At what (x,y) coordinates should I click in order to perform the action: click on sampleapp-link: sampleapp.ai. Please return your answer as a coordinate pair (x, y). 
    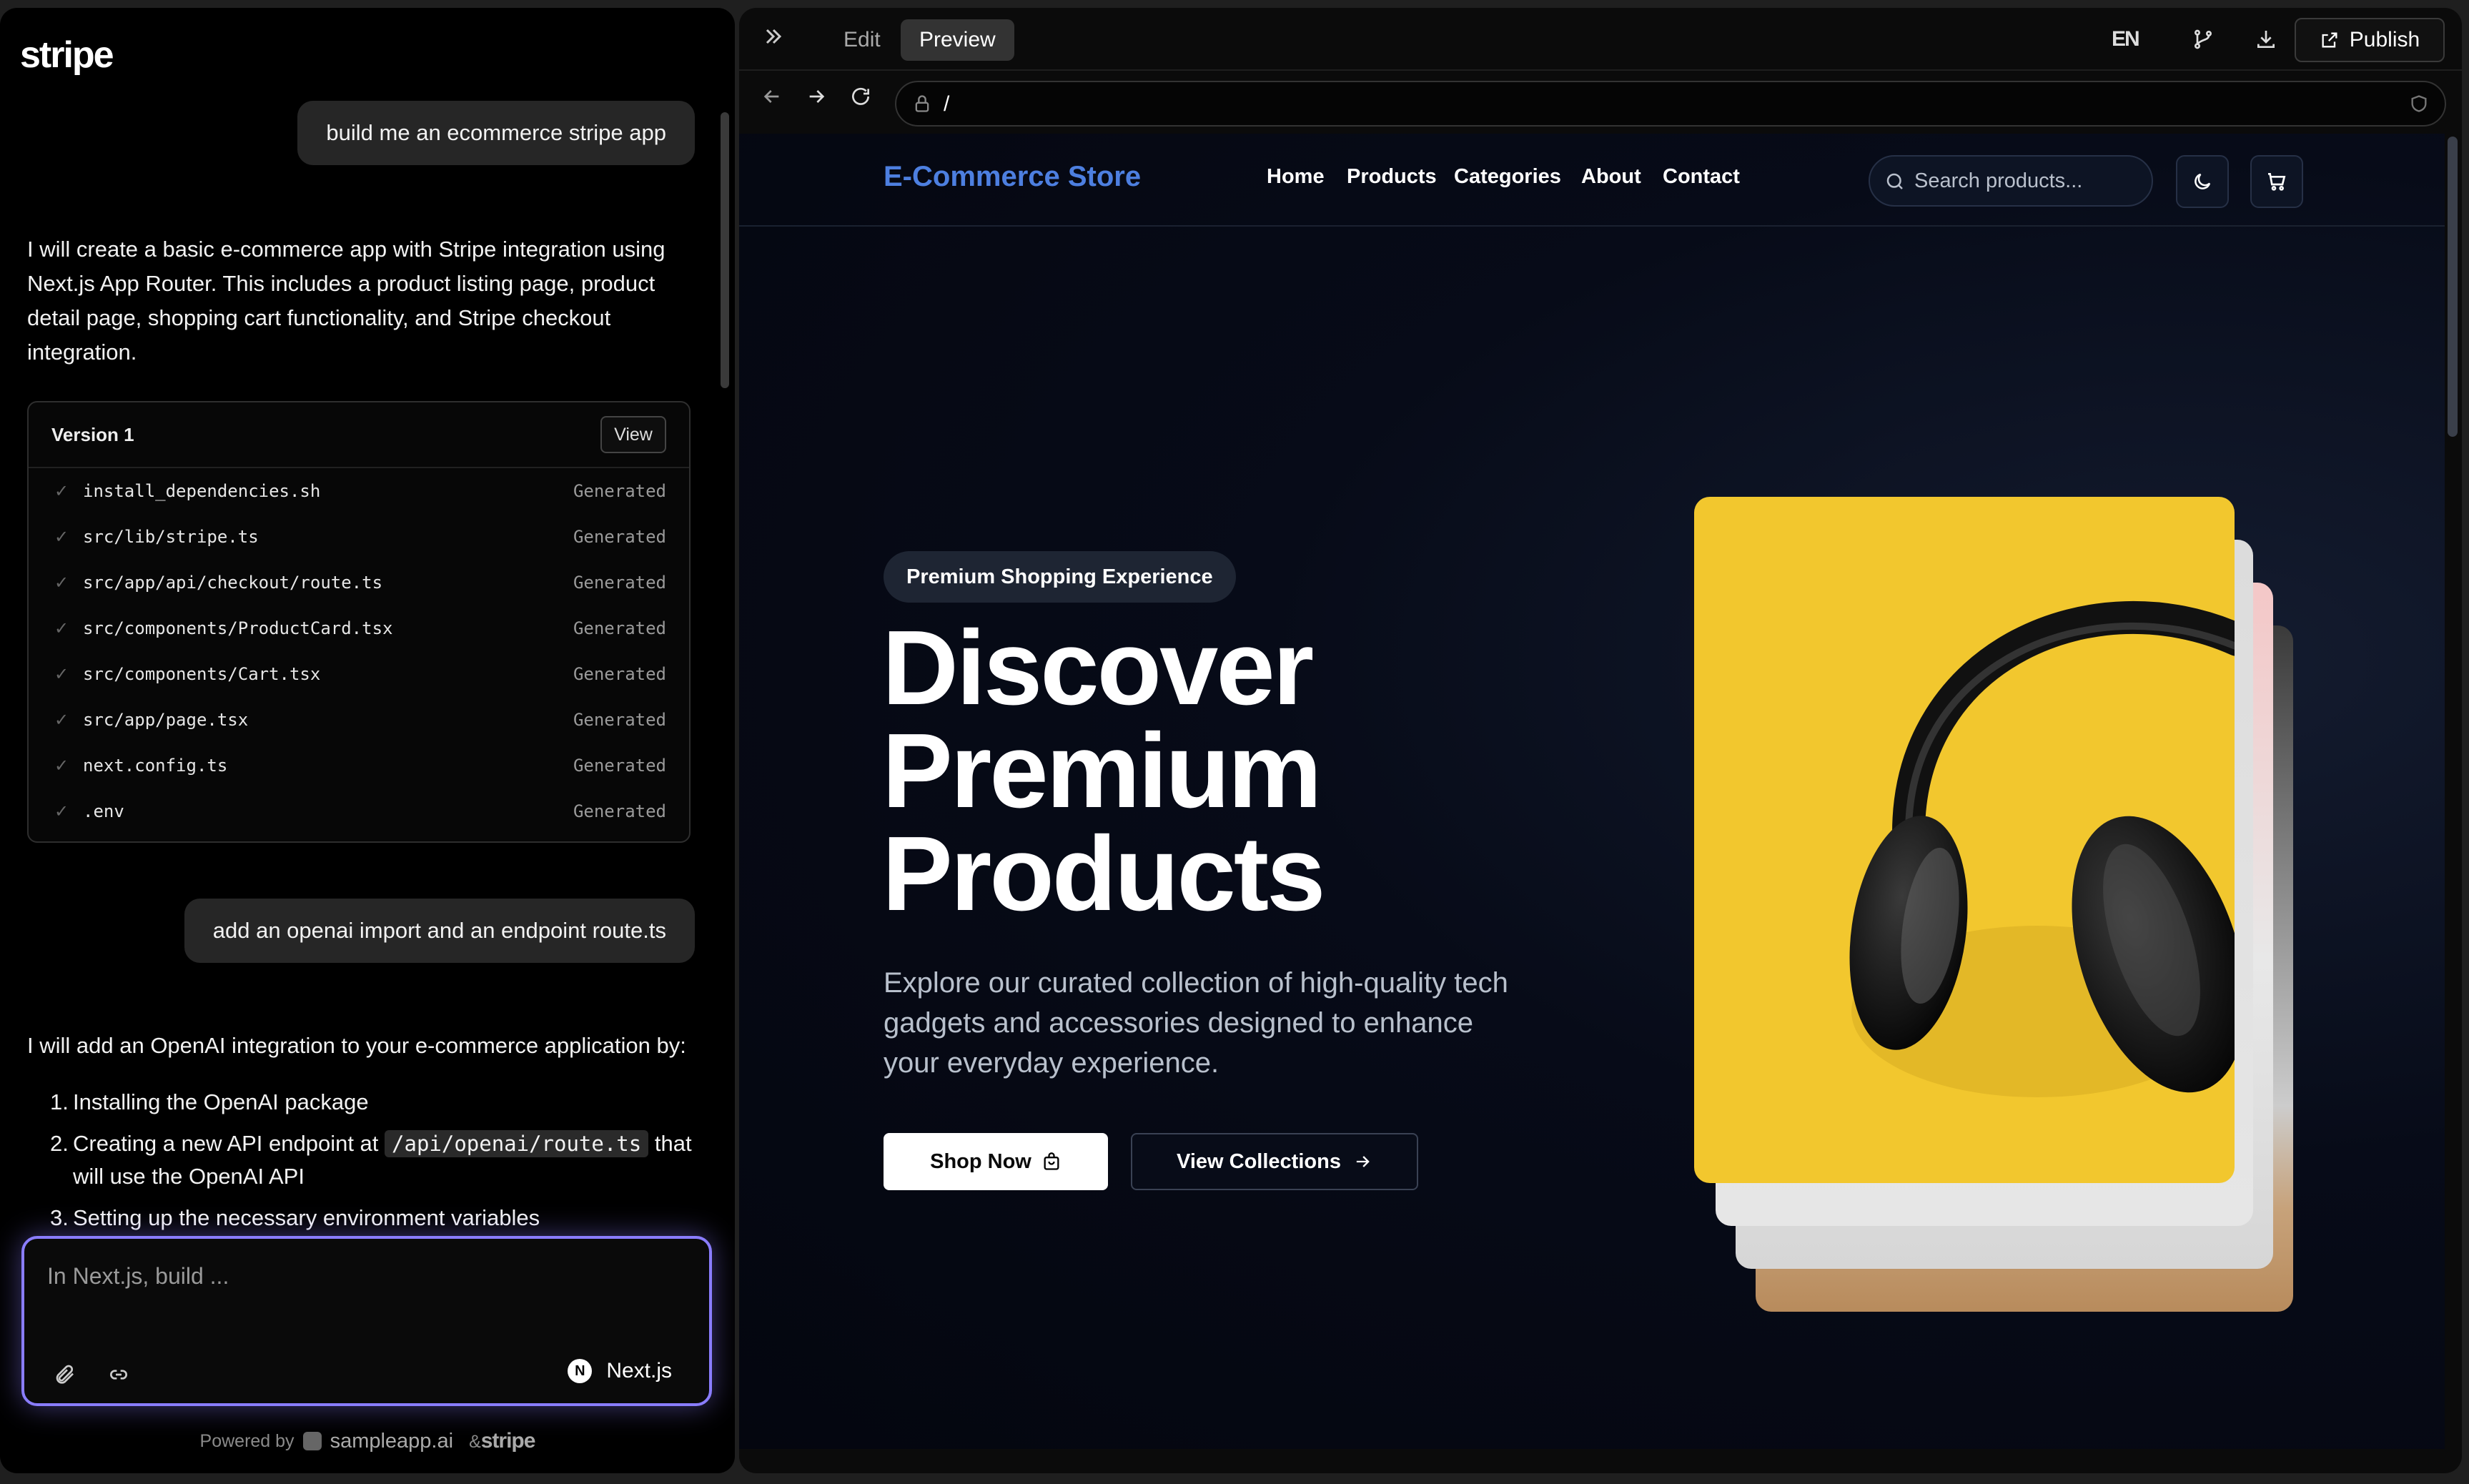
    Looking at the image, I should click on (392, 1441).